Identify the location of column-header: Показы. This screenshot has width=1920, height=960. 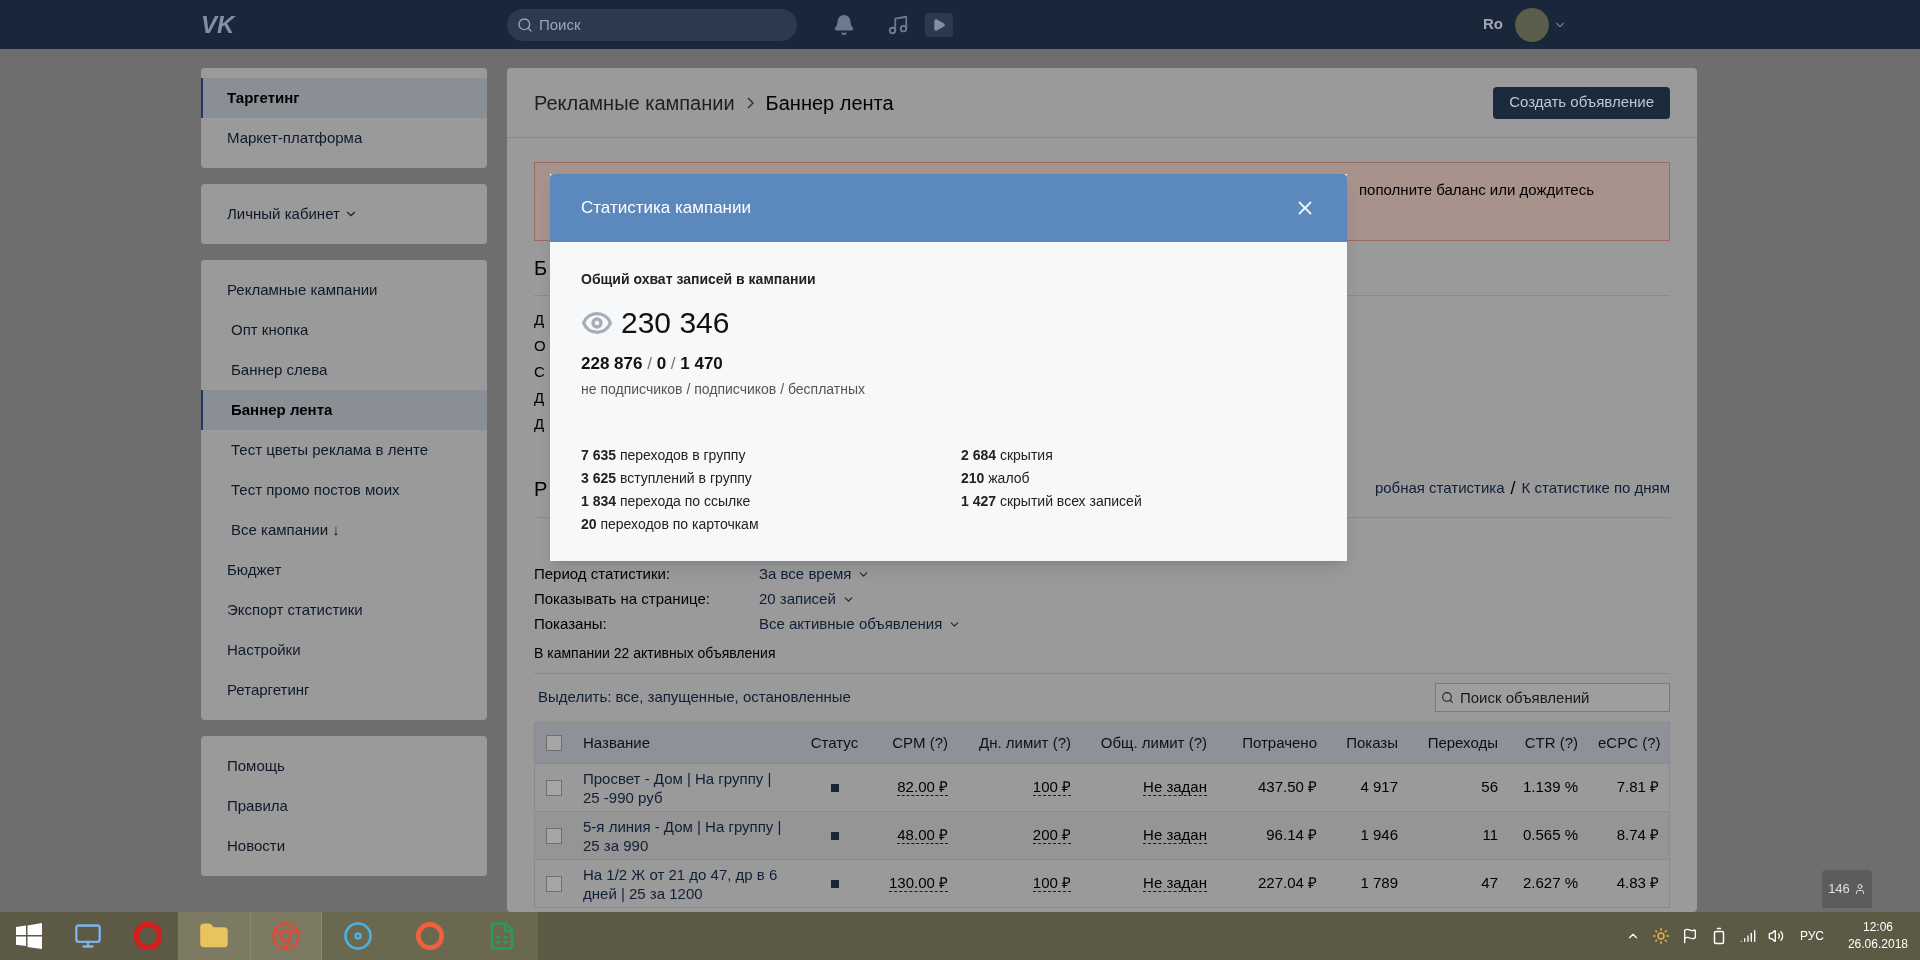
(1367, 743).